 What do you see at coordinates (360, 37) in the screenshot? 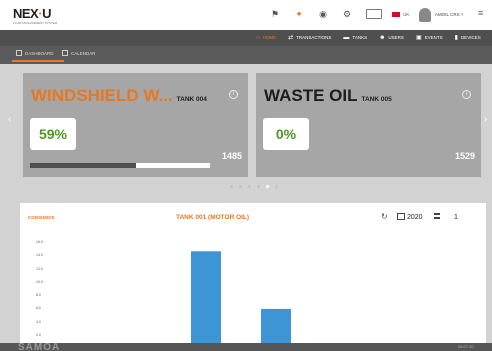
I see `nav-label-tanks: TANKS` at bounding box center [360, 37].